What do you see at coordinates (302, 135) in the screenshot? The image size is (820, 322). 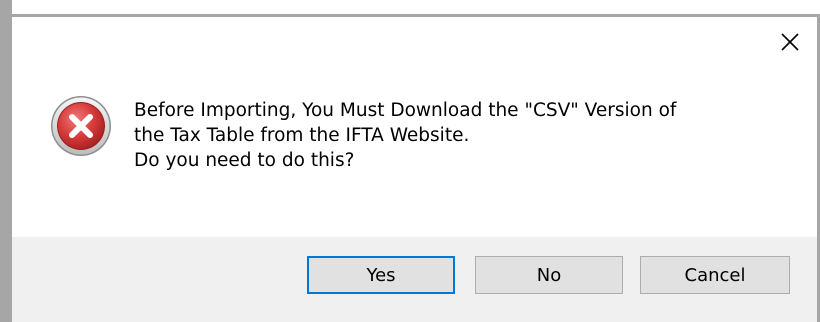 I see `message-line-2: the Tax Table from the IFTA Website.` at bounding box center [302, 135].